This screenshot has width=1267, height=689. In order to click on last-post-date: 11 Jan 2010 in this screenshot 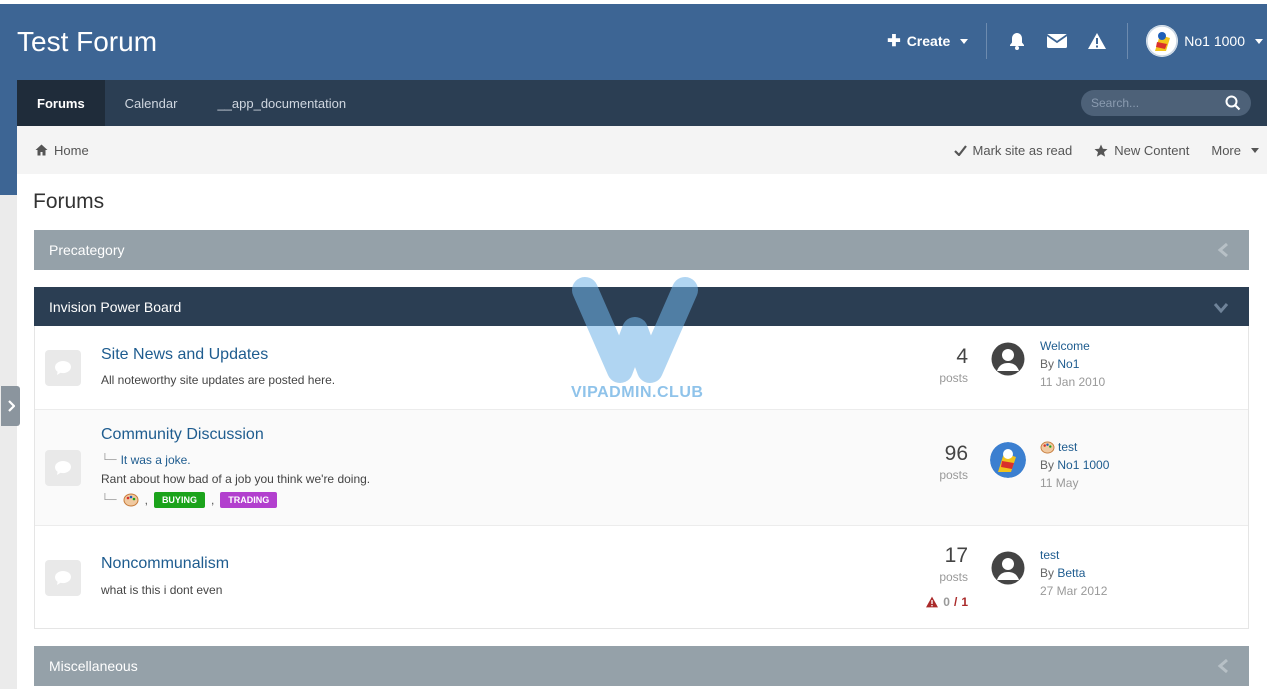, I will do `click(1073, 382)`.